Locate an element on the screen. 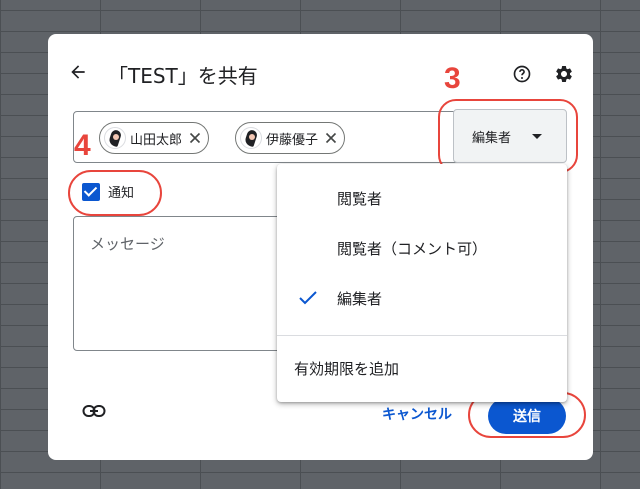 The width and height of the screenshot is (640, 489). recipient-chip: 伊藤優子 is located at coordinates (290, 138).